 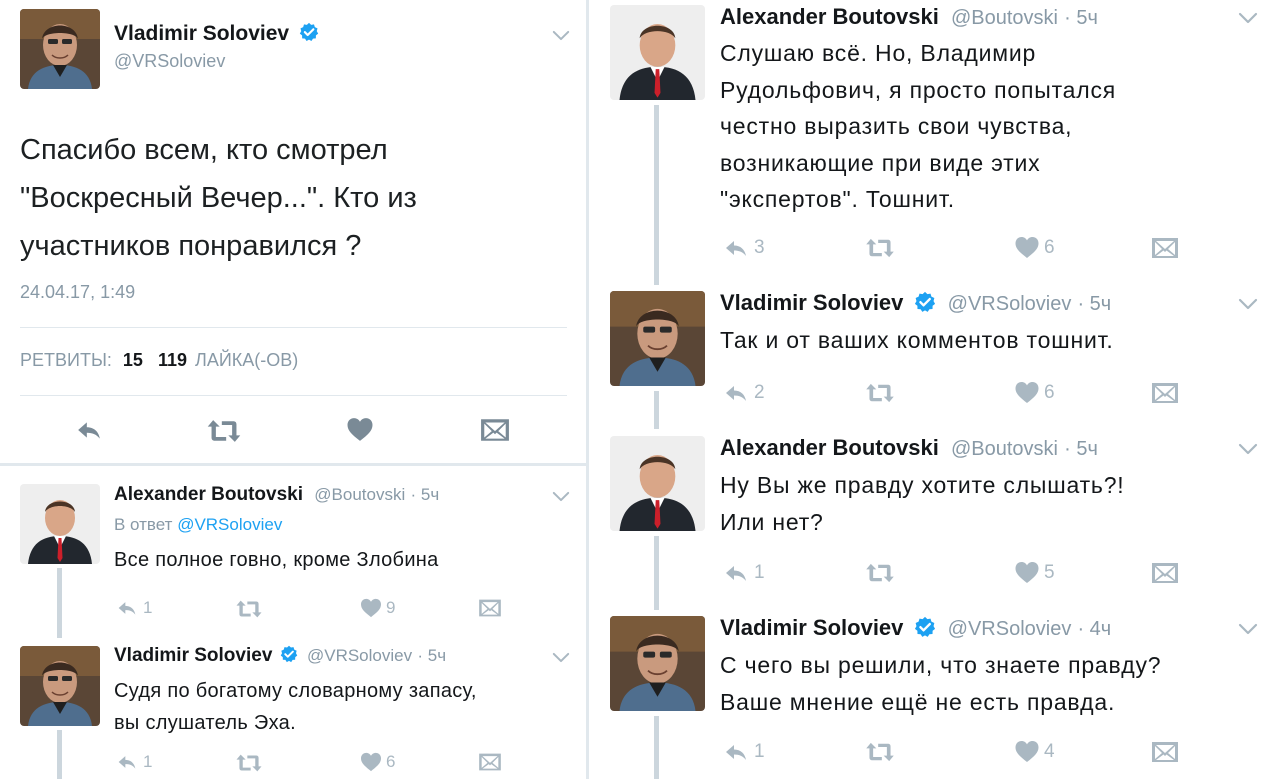 What do you see at coordinates (391, 607) in the screenshot?
I see `like-count: 9` at bounding box center [391, 607].